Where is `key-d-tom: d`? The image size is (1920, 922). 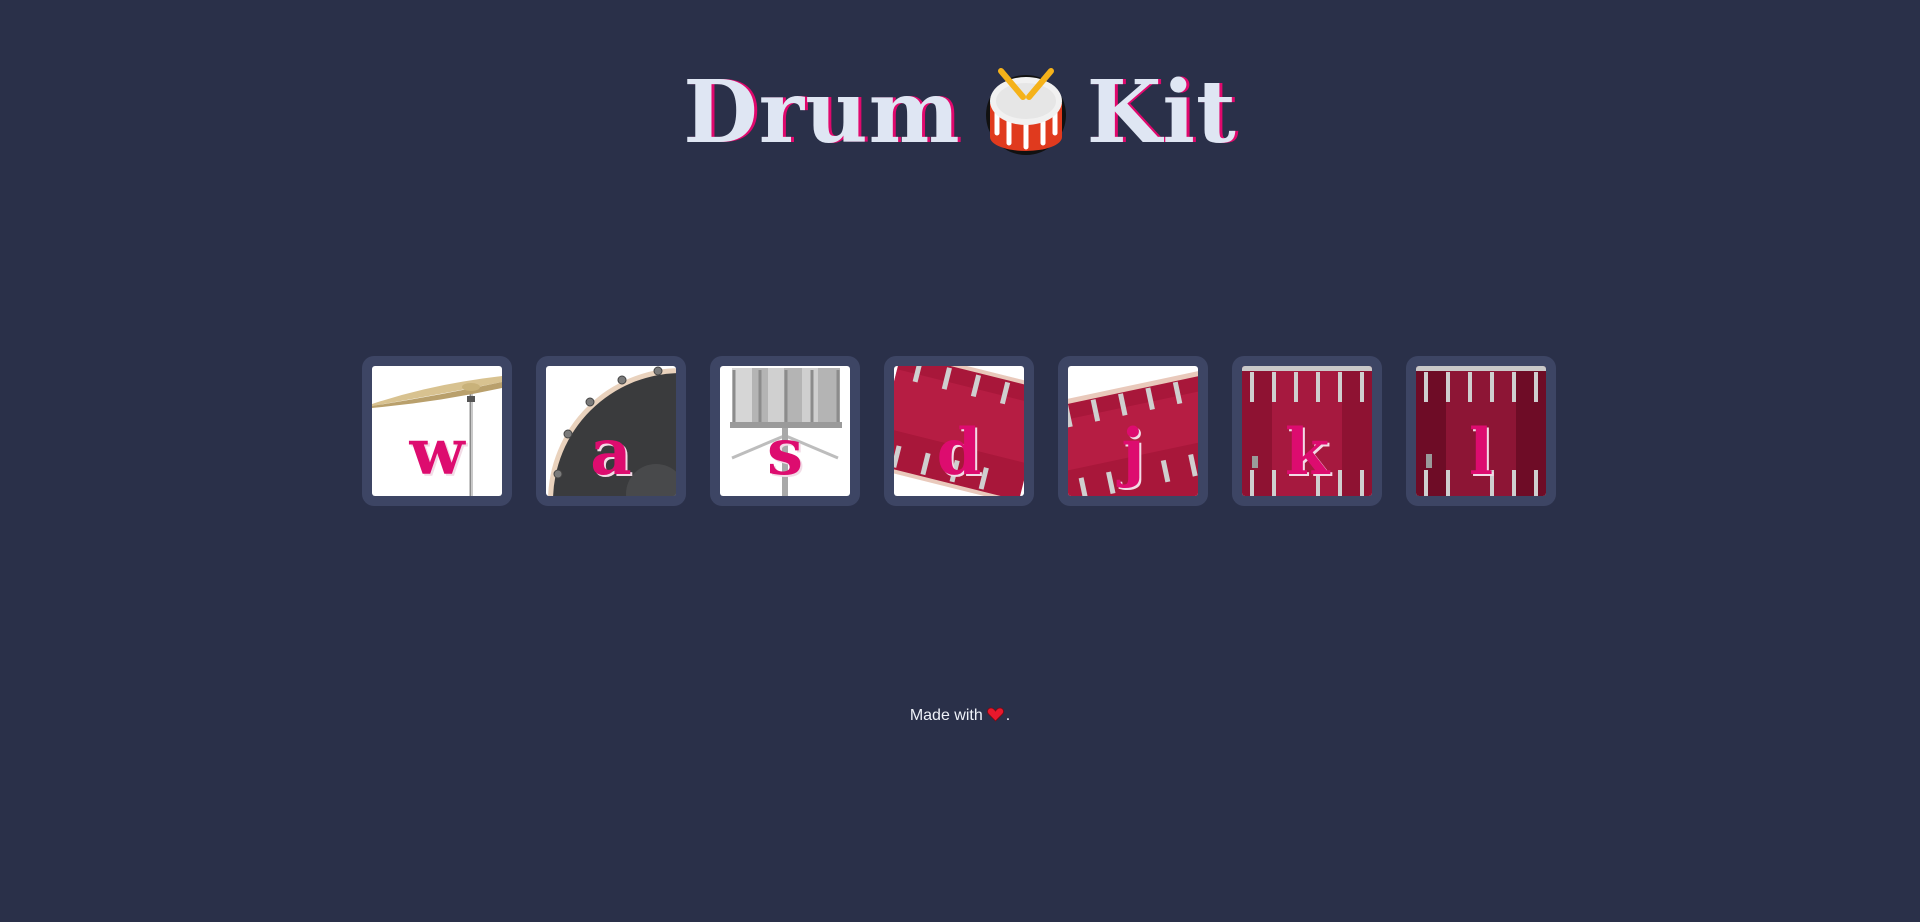
key-d-tom: d is located at coordinates (959, 431).